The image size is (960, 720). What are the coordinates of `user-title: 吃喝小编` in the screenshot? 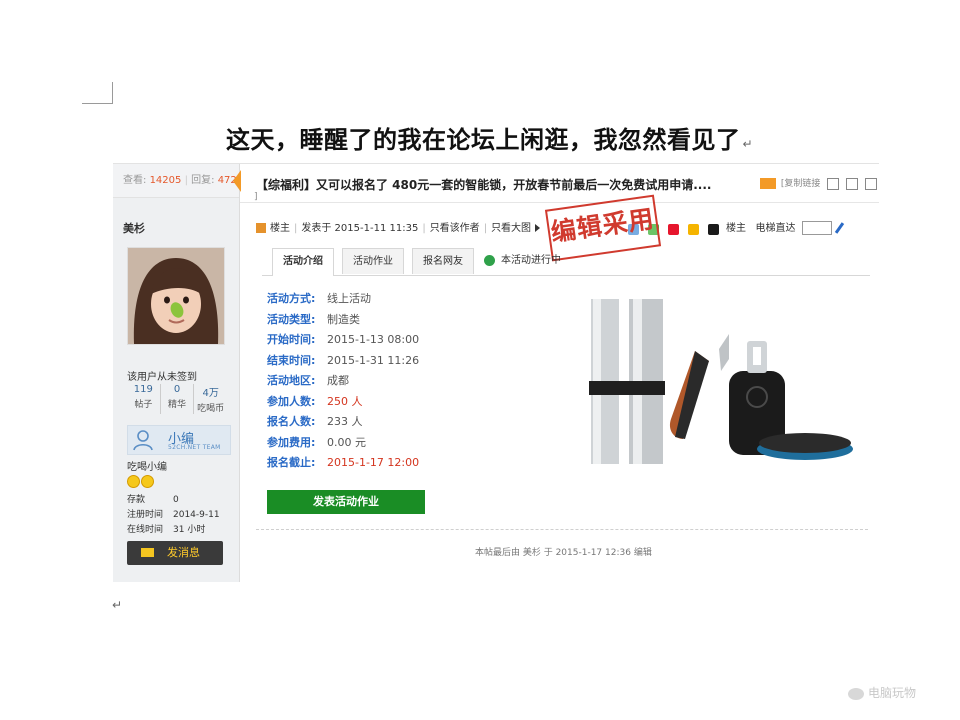 It's located at (147, 467).